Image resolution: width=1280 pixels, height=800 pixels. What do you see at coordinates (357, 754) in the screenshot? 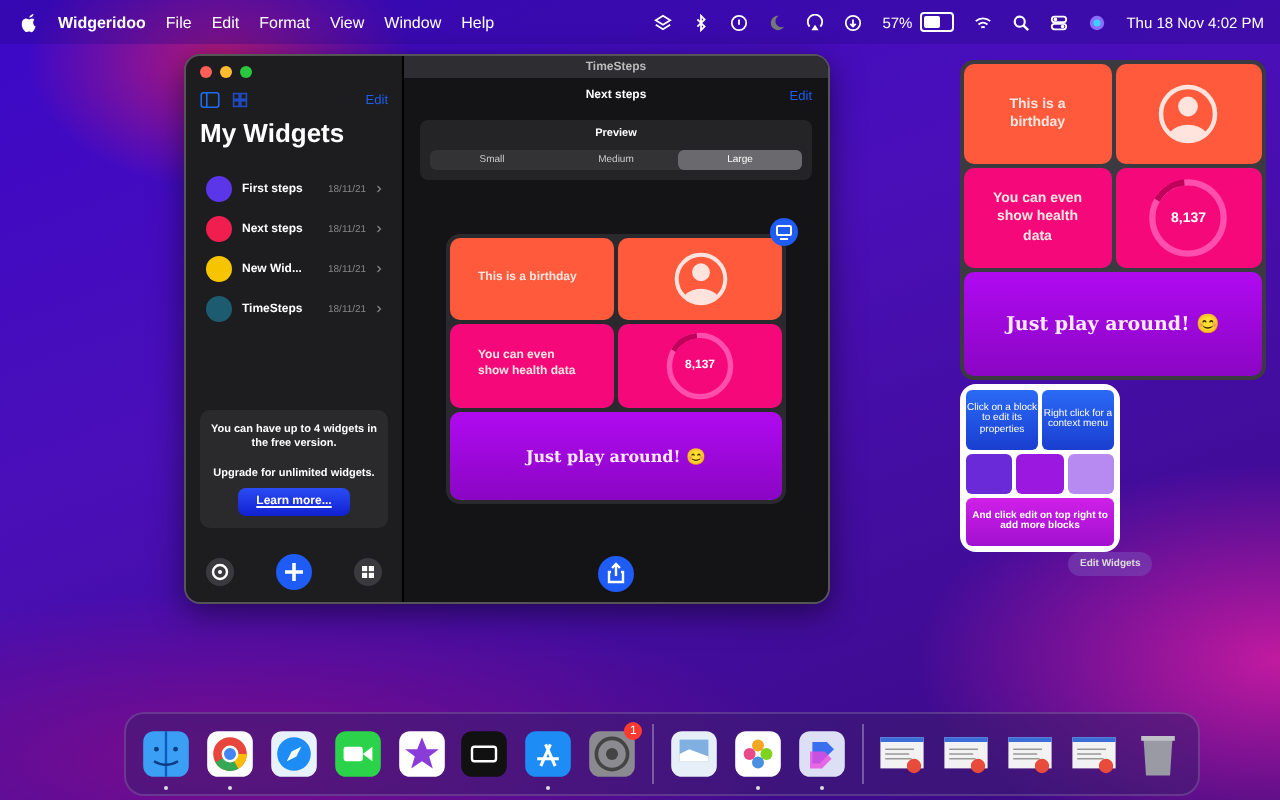
I see `facetime-app-icon` at bounding box center [357, 754].